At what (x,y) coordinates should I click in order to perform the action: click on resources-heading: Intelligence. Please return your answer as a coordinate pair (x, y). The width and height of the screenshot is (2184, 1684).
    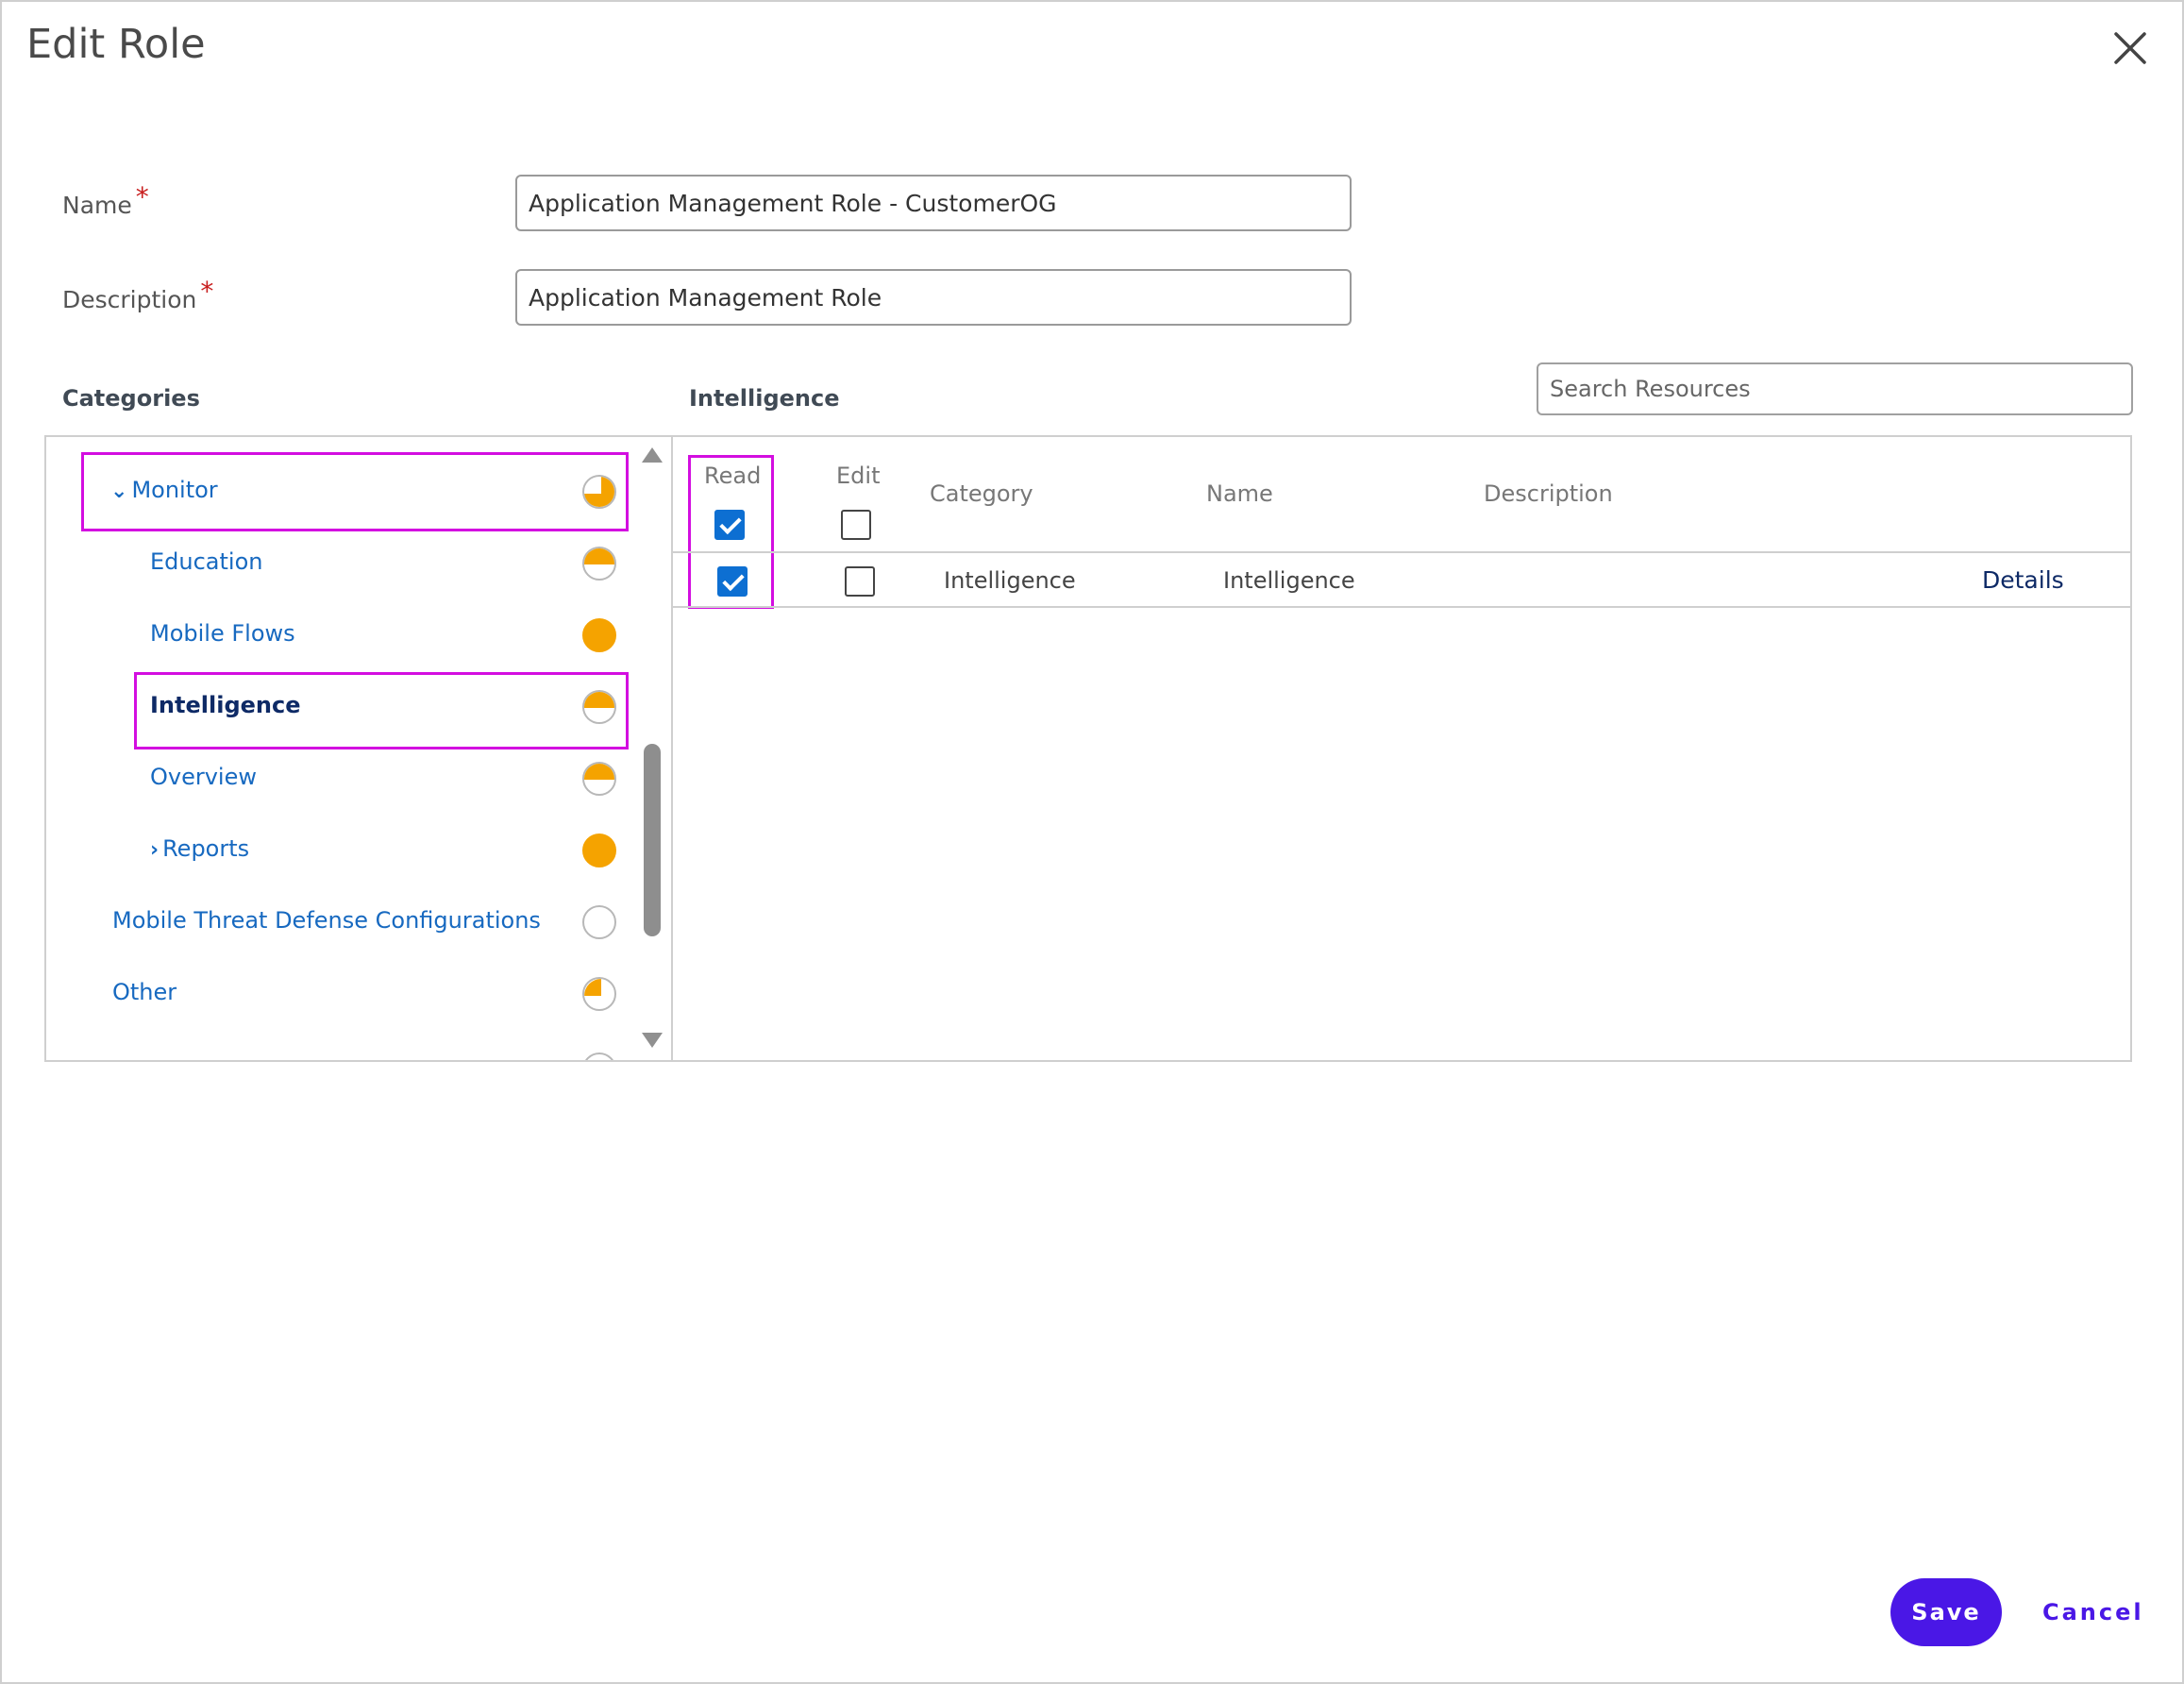
    Looking at the image, I should click on (764, 398).